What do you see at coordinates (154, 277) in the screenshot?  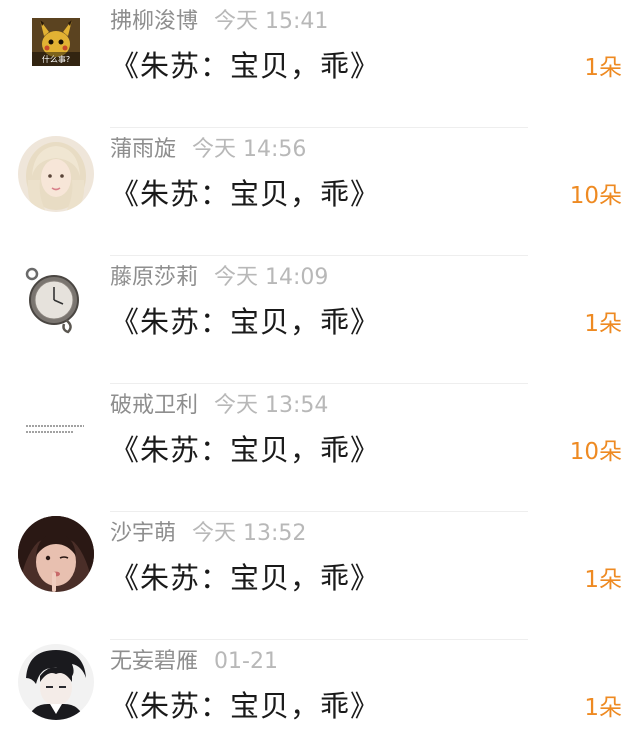 I see `user-name: 藤原莎莉` at bounding box center [154, 277].